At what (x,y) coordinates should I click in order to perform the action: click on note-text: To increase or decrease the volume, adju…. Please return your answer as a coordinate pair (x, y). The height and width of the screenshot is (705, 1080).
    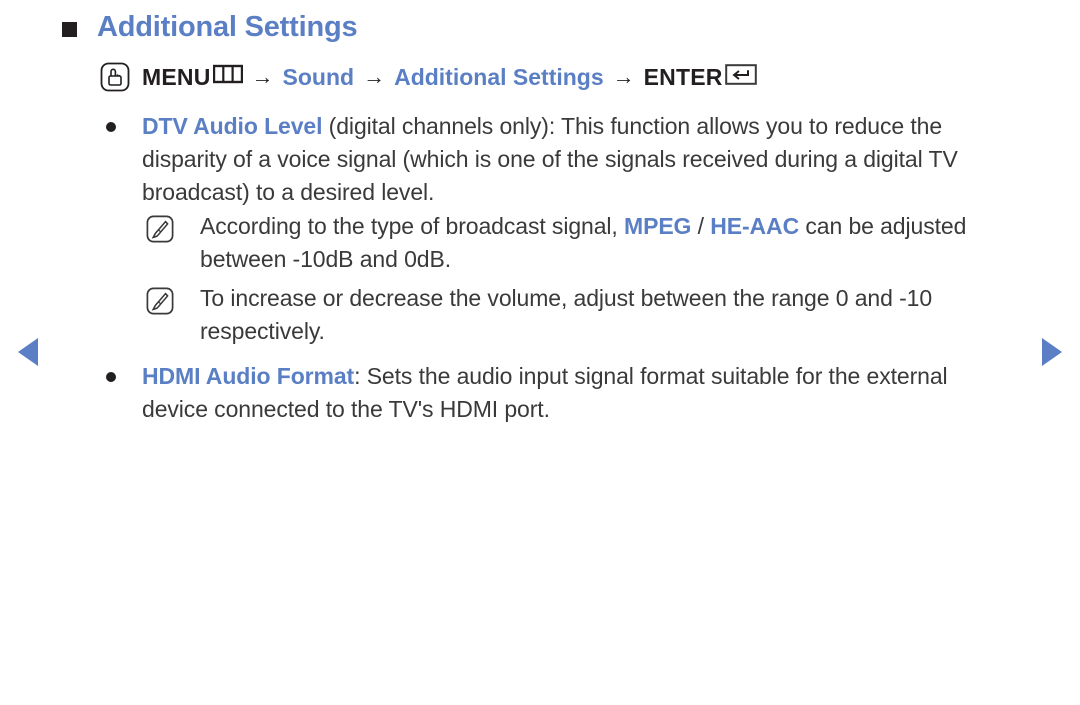
    Looking at the image, I should click on (566, 314).